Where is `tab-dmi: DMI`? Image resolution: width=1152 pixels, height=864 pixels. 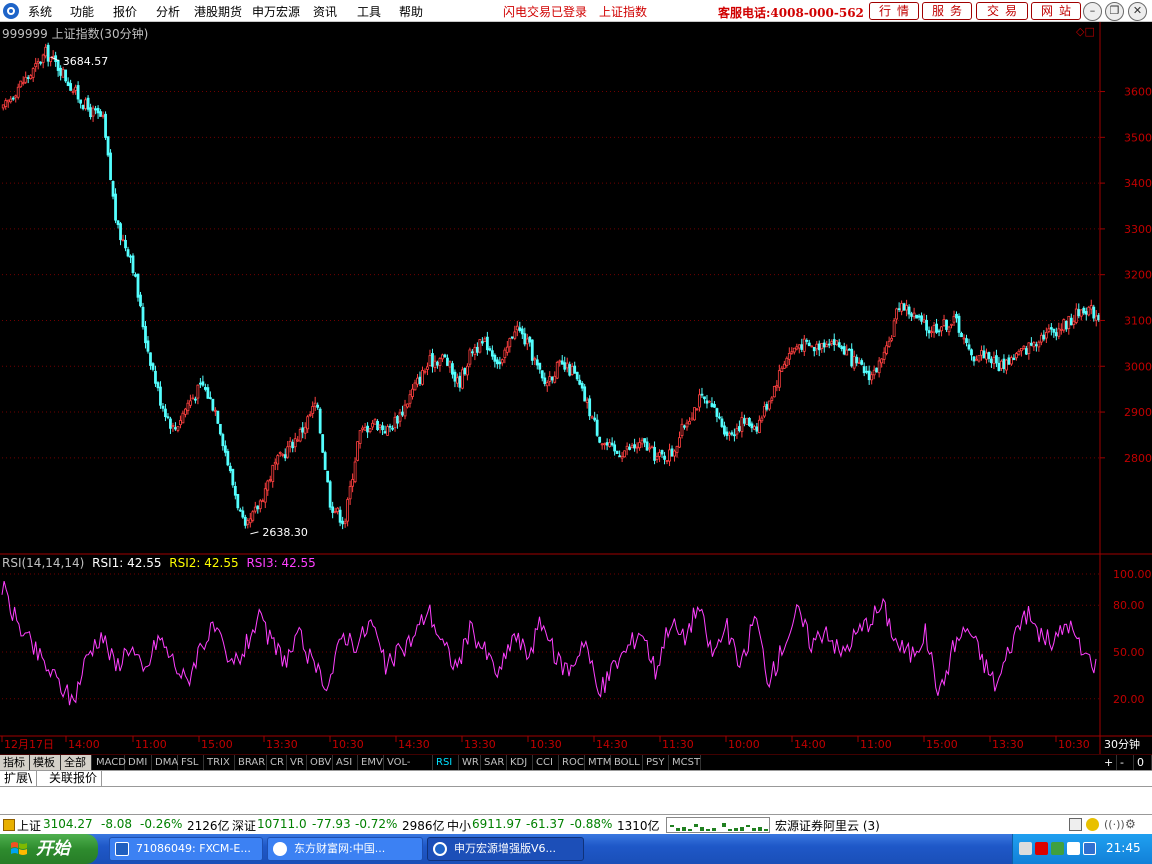
tab-dmi: DMI is located at coordinates (138, 763).